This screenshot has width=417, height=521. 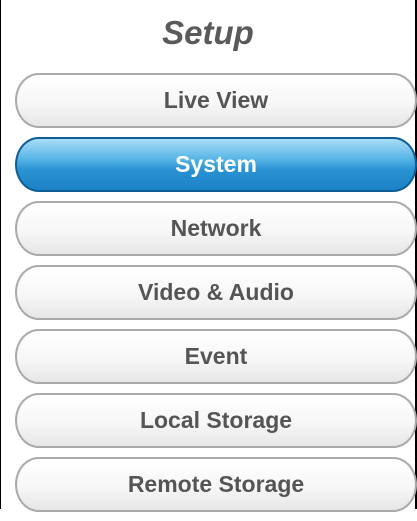 I want to click on menu-item-label: Event, so click(x=216, y=356).